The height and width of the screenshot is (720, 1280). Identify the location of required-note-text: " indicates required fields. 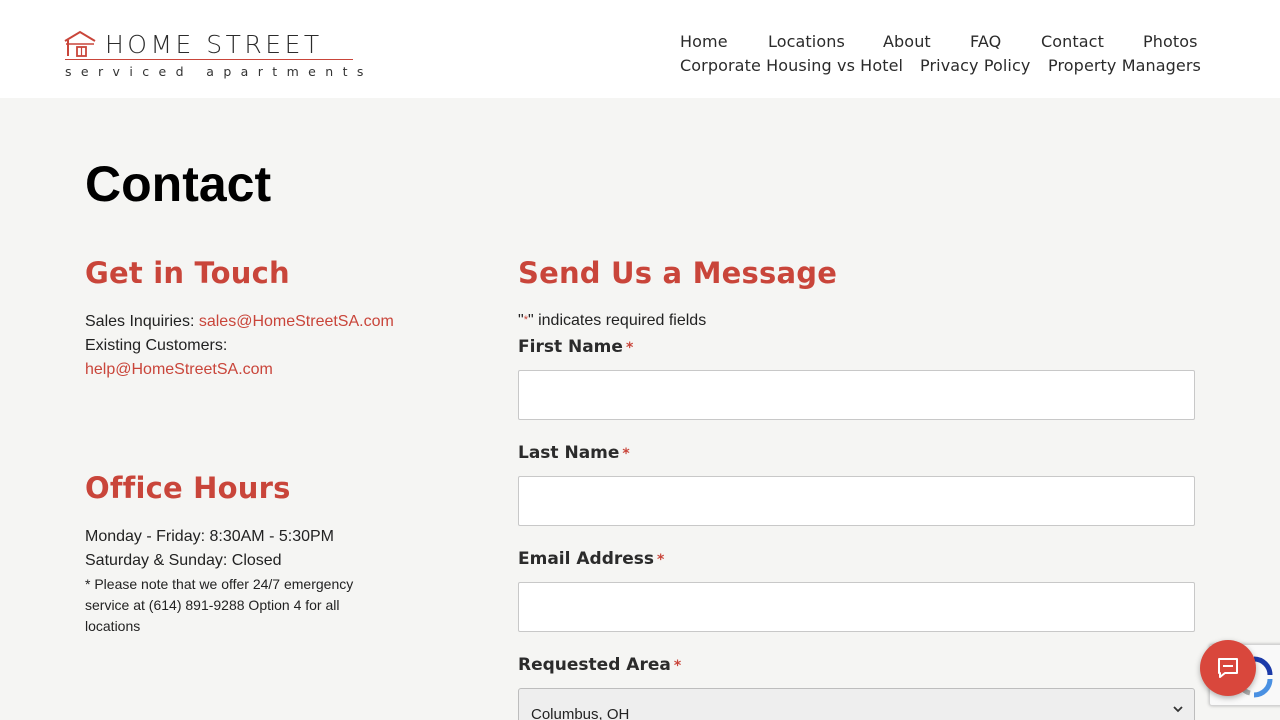
(617, 320).